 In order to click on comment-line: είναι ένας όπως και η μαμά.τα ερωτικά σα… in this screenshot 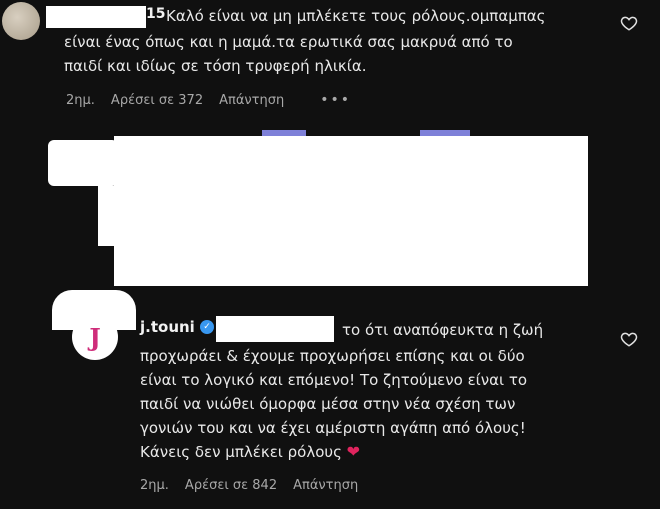, I will do `click(288, 42)`.